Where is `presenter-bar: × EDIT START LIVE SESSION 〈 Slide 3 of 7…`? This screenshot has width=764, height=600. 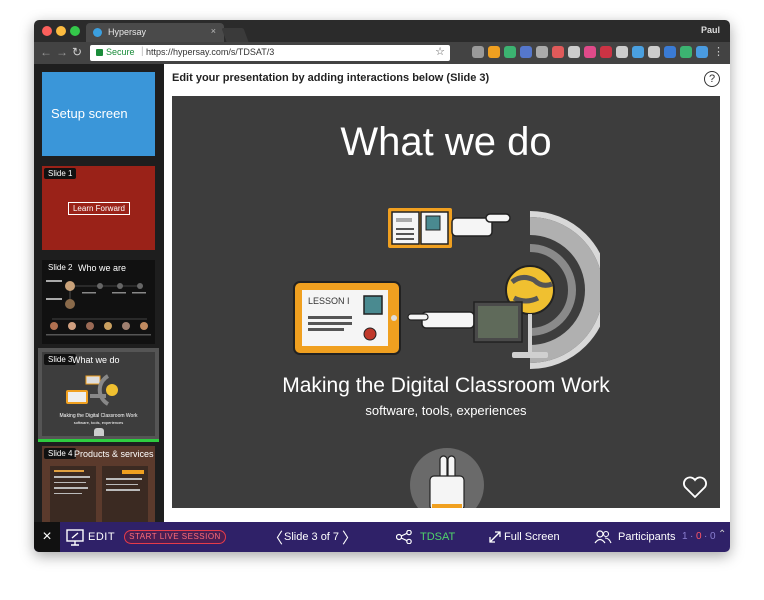
presenter-bar: × EDIT START LIVE SESSION 〈 Slide 3 of 7… is located at coordinates (382, 537).